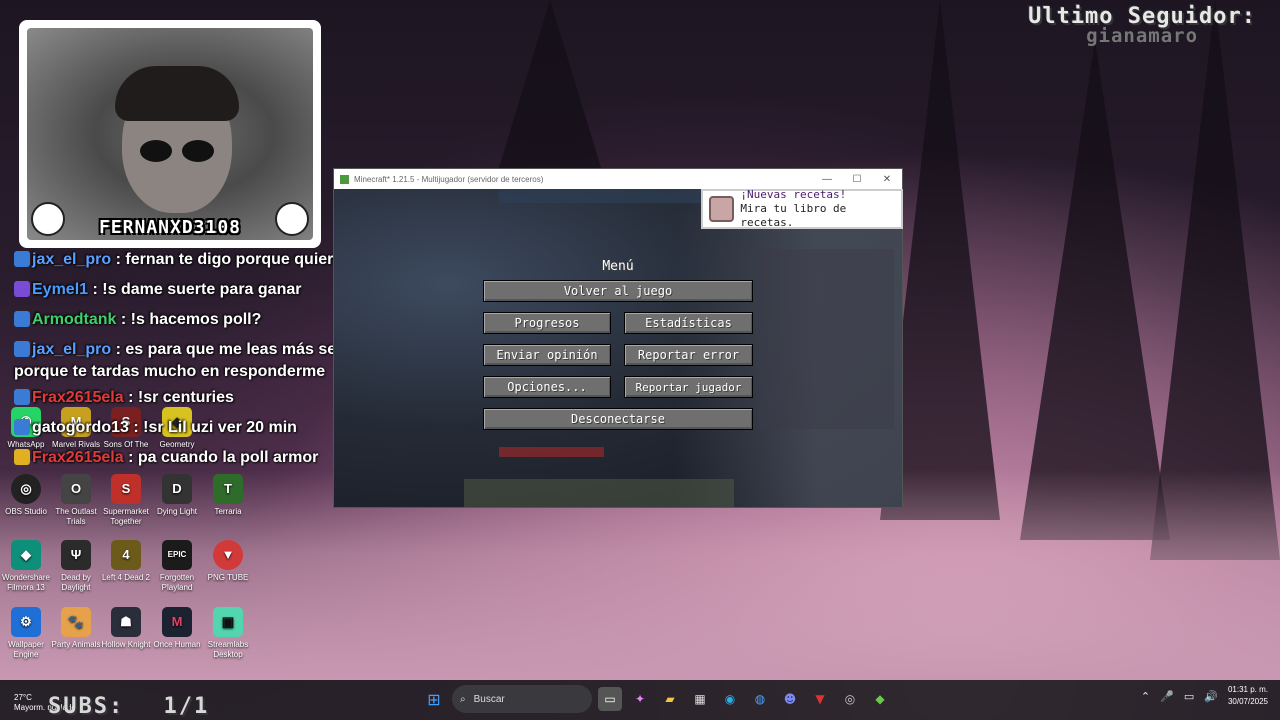 Image resolution: width=1280 pixels, height=720 pixels. I want to click on volume-icon: 🔊, so click(1211, 696).